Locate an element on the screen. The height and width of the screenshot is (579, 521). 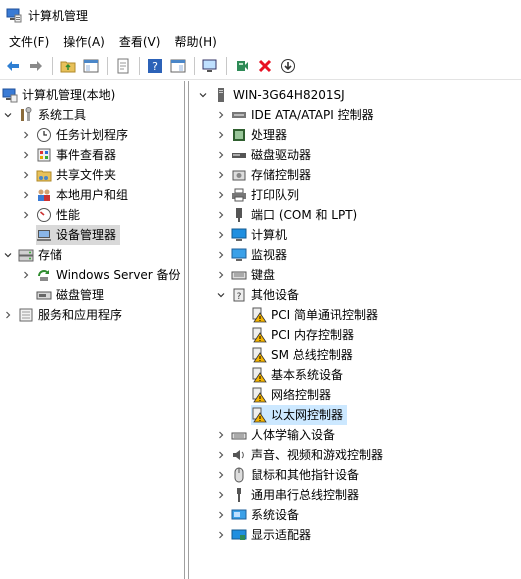
device-category-ports: 端口 (COM 和 LPT) is located at coordinates (286, 215).